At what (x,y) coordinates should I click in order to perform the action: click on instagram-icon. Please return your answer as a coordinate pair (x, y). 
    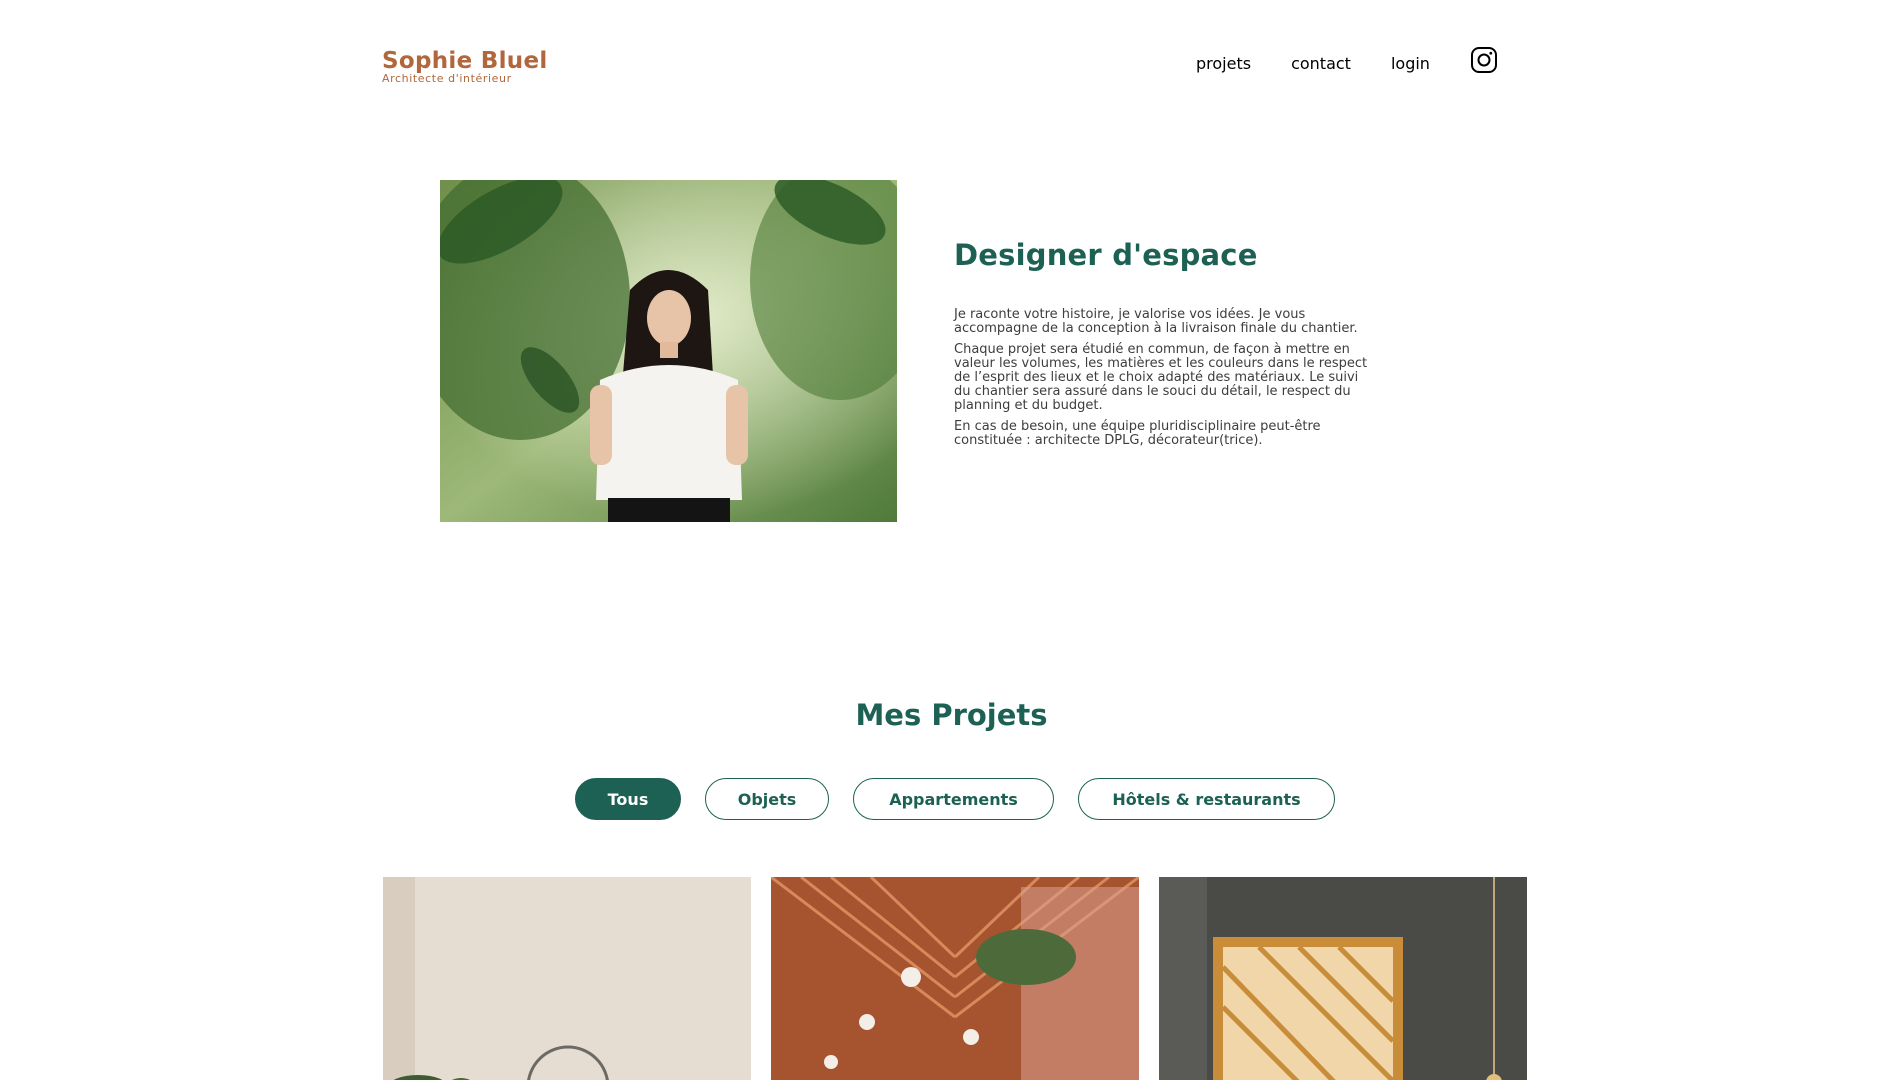
    Looking at the image, I should click on (1484, 60).